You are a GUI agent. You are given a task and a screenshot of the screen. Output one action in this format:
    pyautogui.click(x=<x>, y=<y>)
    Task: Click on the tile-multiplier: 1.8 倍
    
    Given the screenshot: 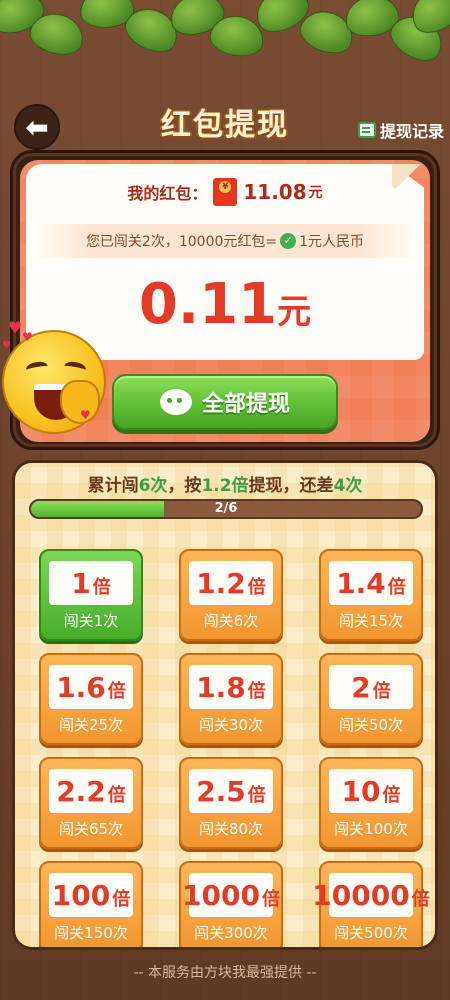 What is the action you would take?
    pyautogui.click(x=231, y=687)
    